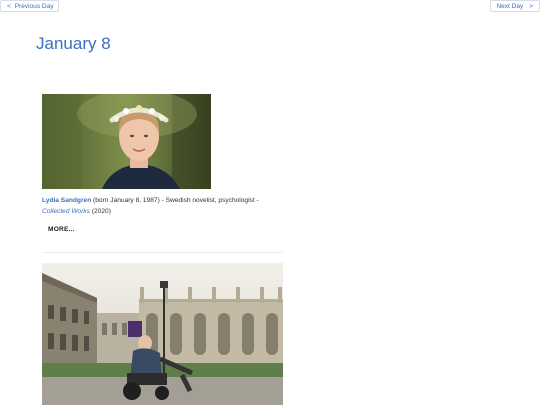 Image resolution: width=540 pixels, height=405 pixels. Describe the element at coordinates (66, 211) in the screenshot. I see `notable-work-link: Collected Works` at that location.